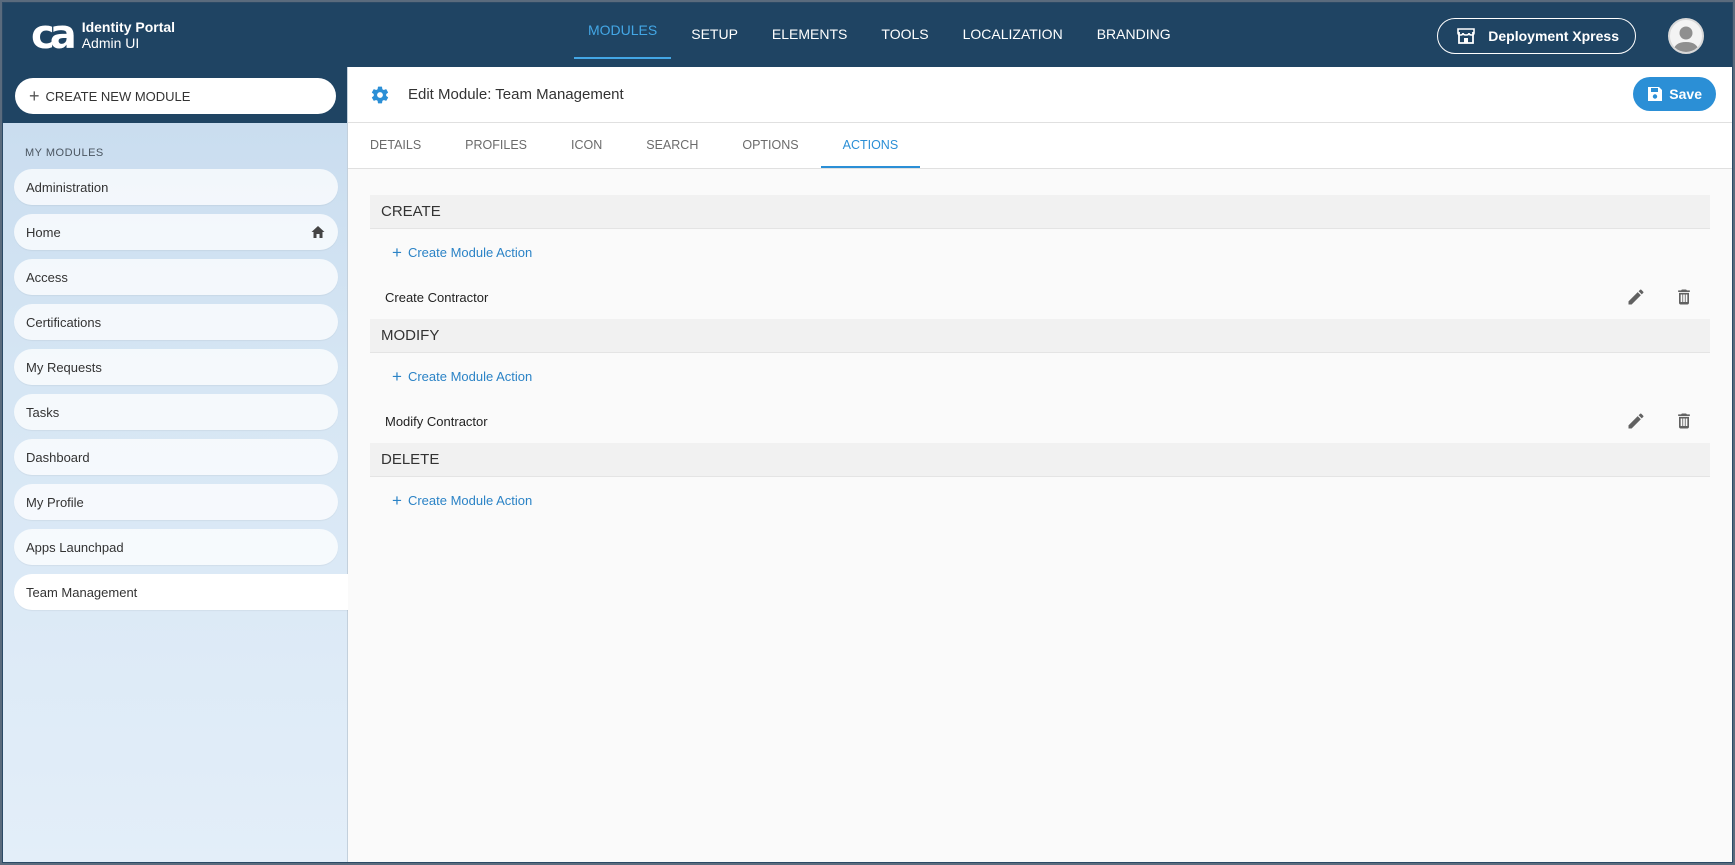 The image size is (1735, 865). Describe the element at coordinates (1013, 35) in the screenshot. I see `nav-localization: LOCALIZATION` at that location.